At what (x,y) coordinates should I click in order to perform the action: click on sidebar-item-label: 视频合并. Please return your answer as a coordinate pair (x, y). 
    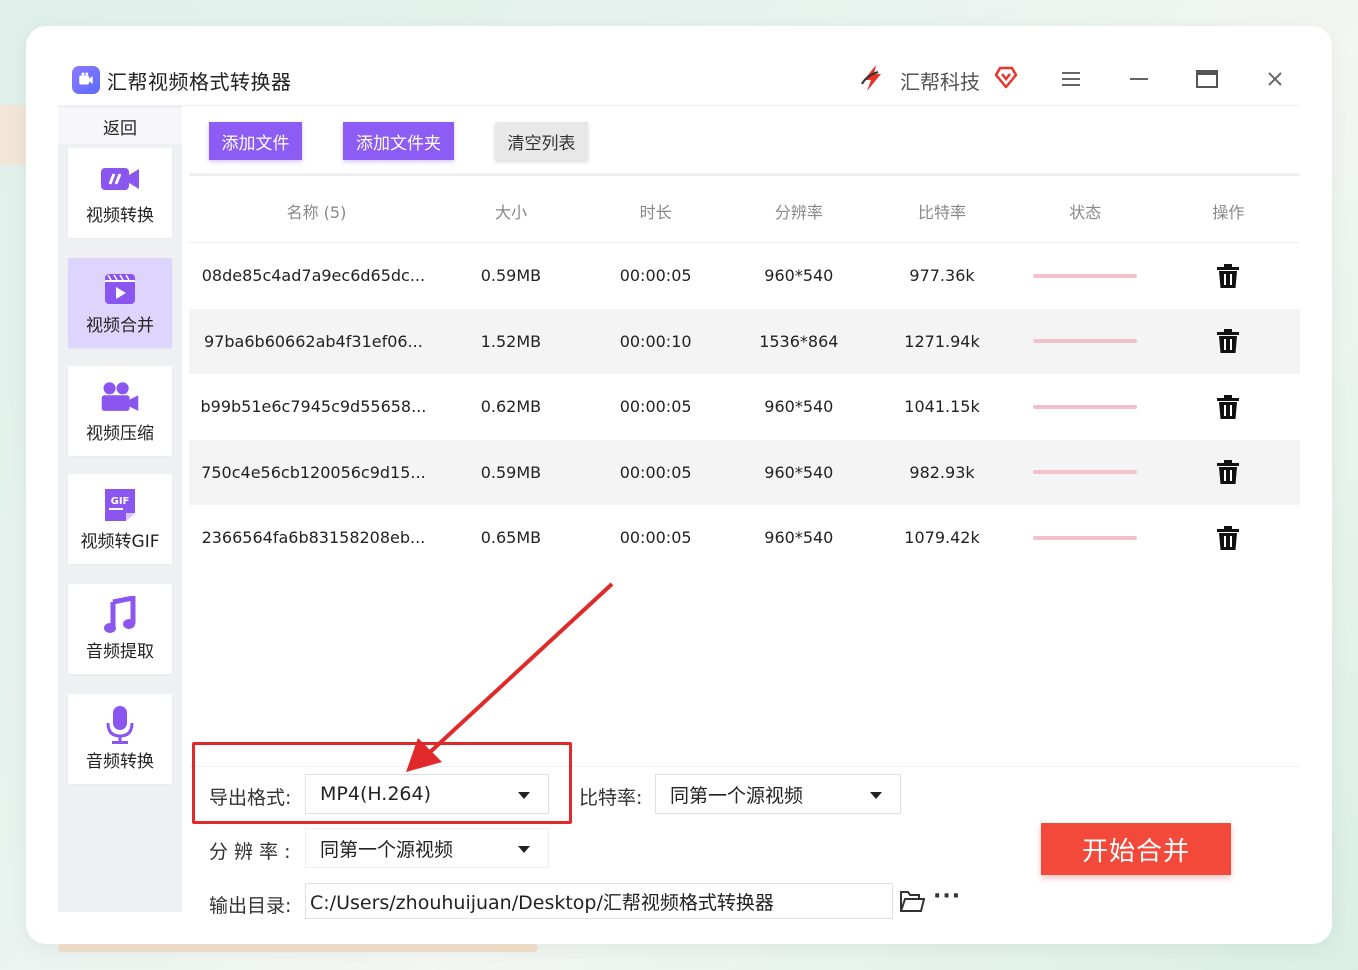
    Looking at the image, I should click on (120, 325).